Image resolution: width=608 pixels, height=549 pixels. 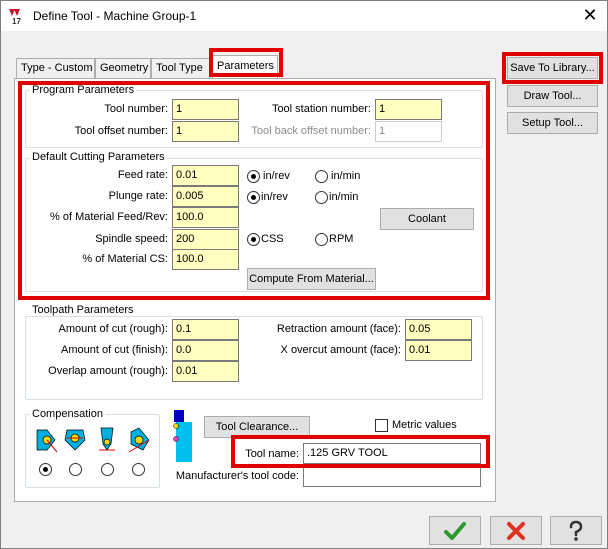 I want to click on tab-type-custom: Type - Custom, so click(x=55, y=68).